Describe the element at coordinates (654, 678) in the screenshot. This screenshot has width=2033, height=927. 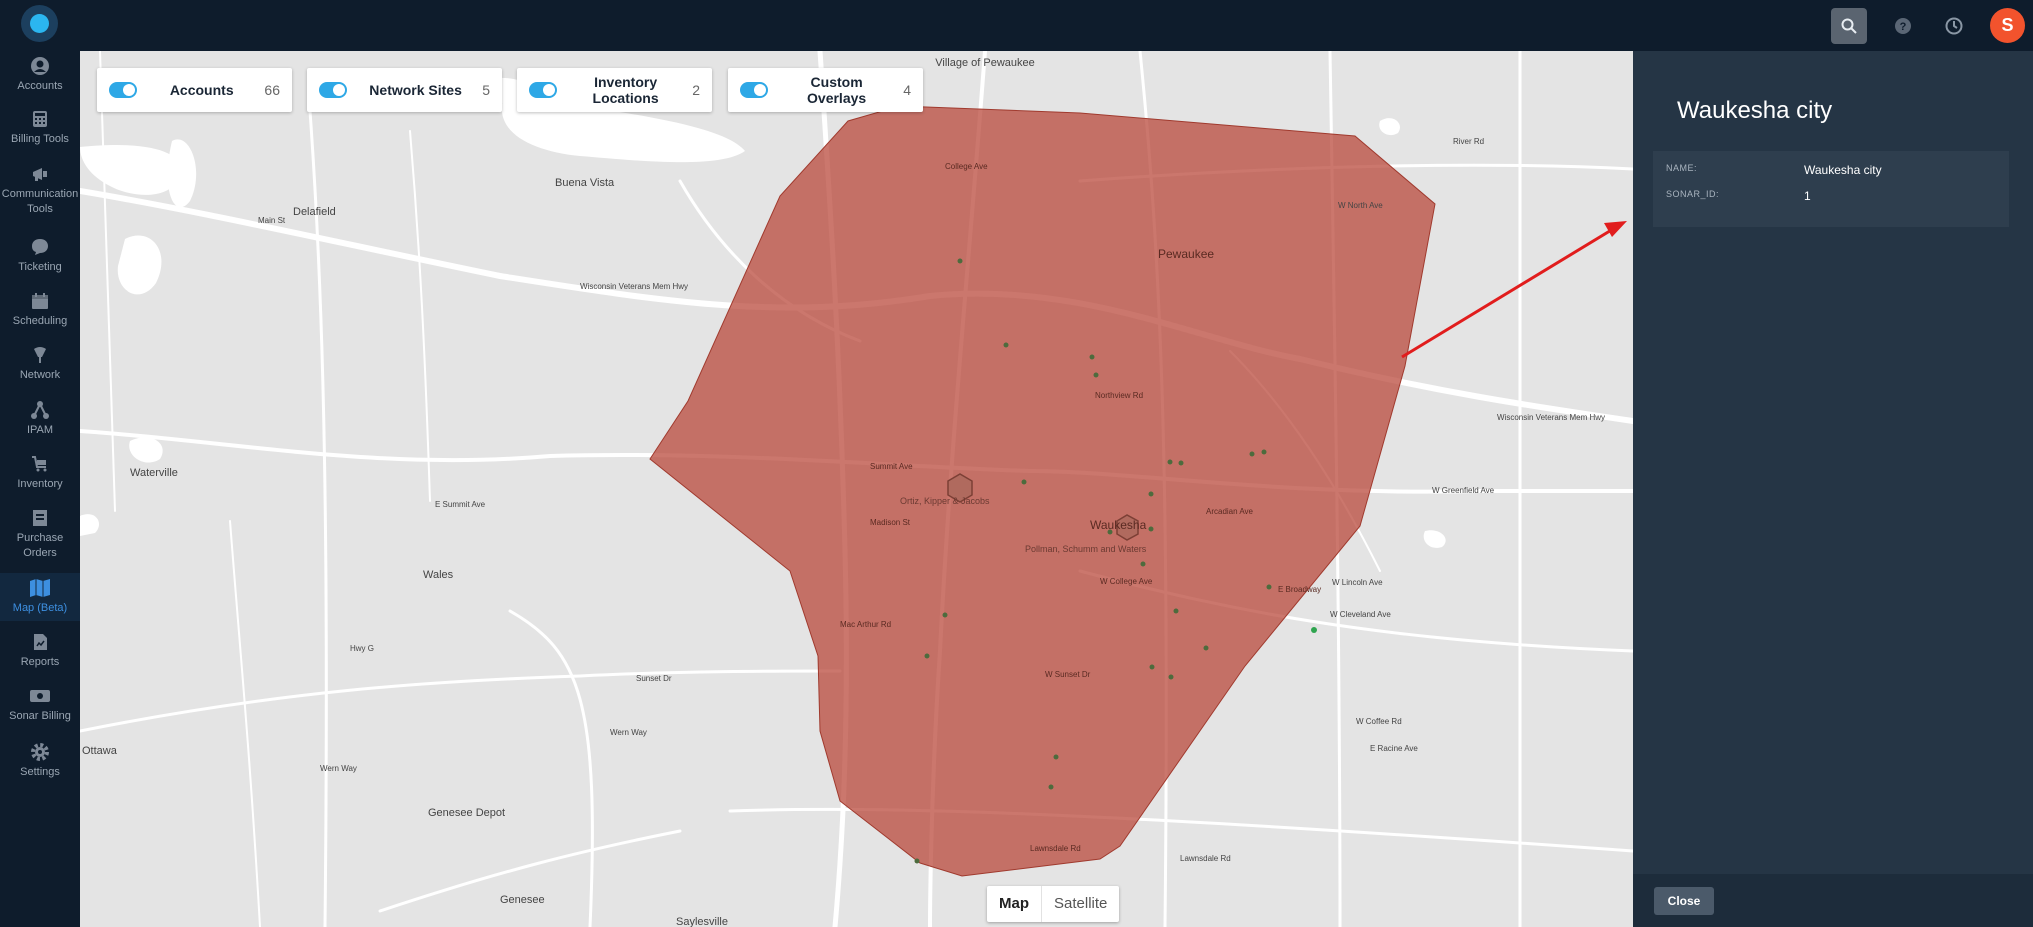
I see `map-label-sunset-dr: Sunset Dr` at that location.